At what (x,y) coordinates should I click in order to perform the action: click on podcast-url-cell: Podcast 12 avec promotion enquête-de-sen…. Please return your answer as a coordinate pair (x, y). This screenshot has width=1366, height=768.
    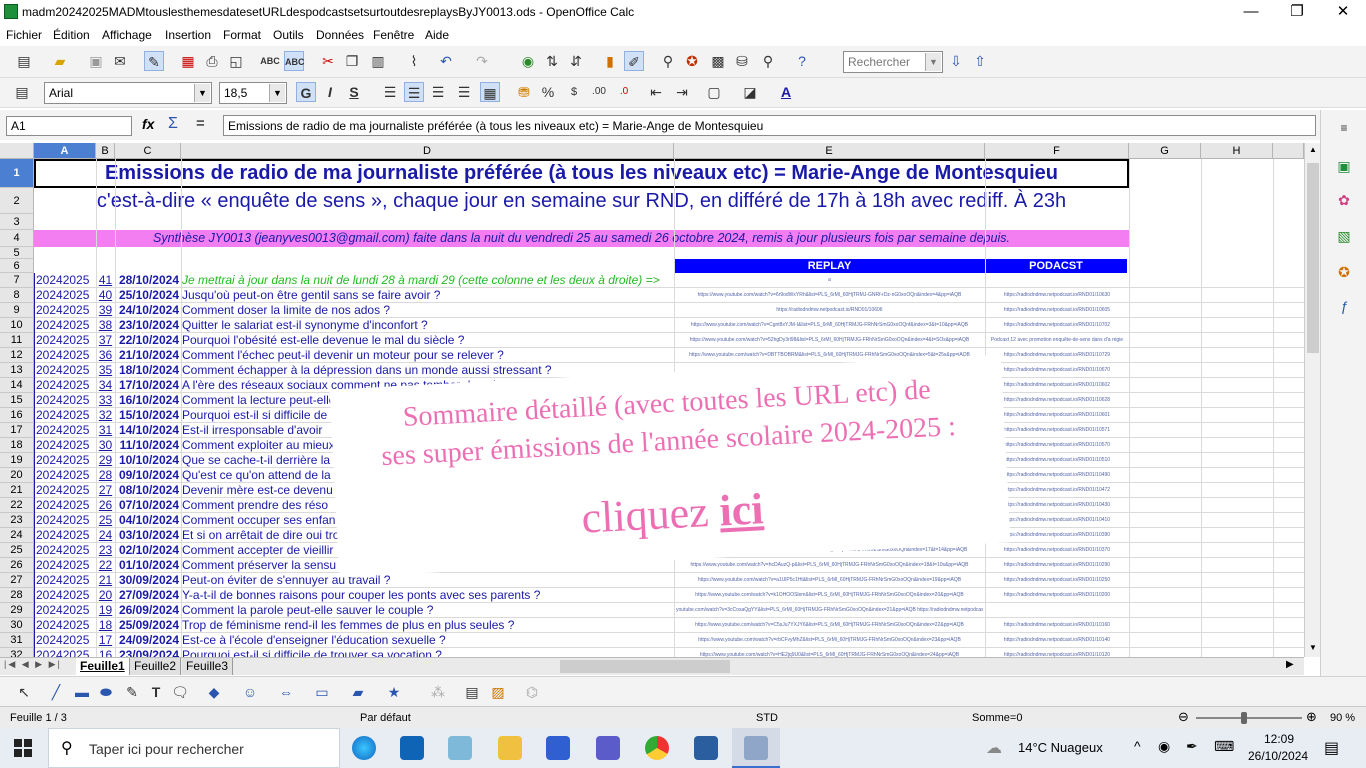
    Looking at the image, I should click on (1057, 340).